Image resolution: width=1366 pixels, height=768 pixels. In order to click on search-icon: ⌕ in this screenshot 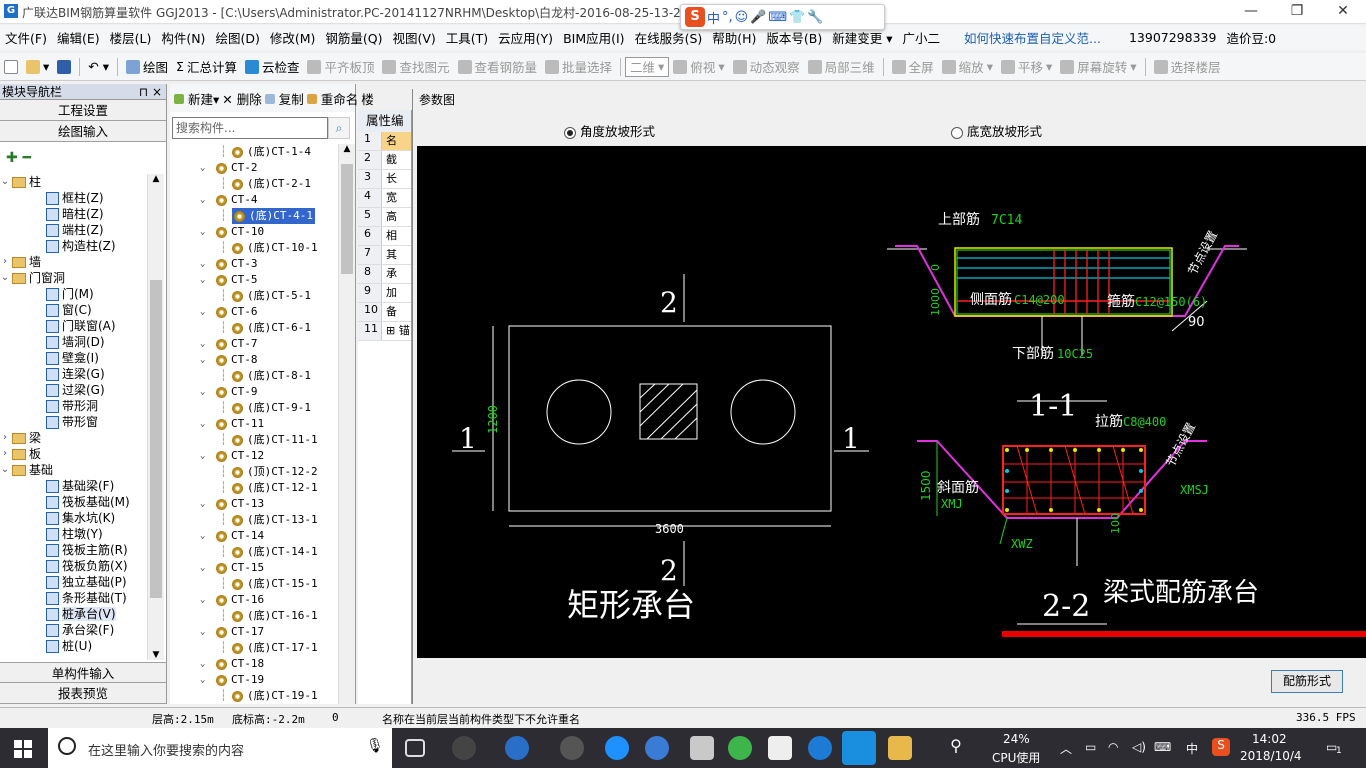, I will do `click(339, 128)`.